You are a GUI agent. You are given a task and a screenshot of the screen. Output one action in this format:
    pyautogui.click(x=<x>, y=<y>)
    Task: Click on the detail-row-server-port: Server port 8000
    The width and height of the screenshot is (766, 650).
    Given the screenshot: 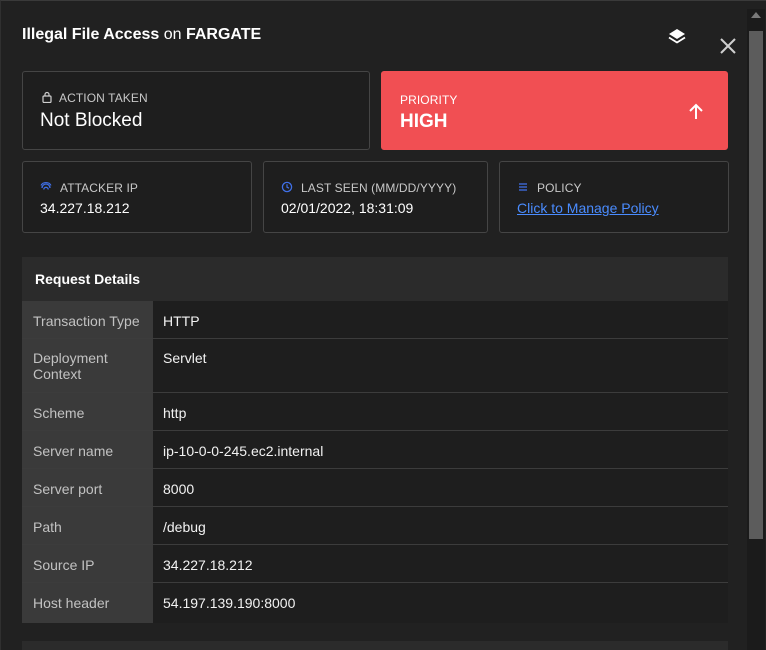 What is the action you would take?
    pyautogui.click(x=375, y=488)
    